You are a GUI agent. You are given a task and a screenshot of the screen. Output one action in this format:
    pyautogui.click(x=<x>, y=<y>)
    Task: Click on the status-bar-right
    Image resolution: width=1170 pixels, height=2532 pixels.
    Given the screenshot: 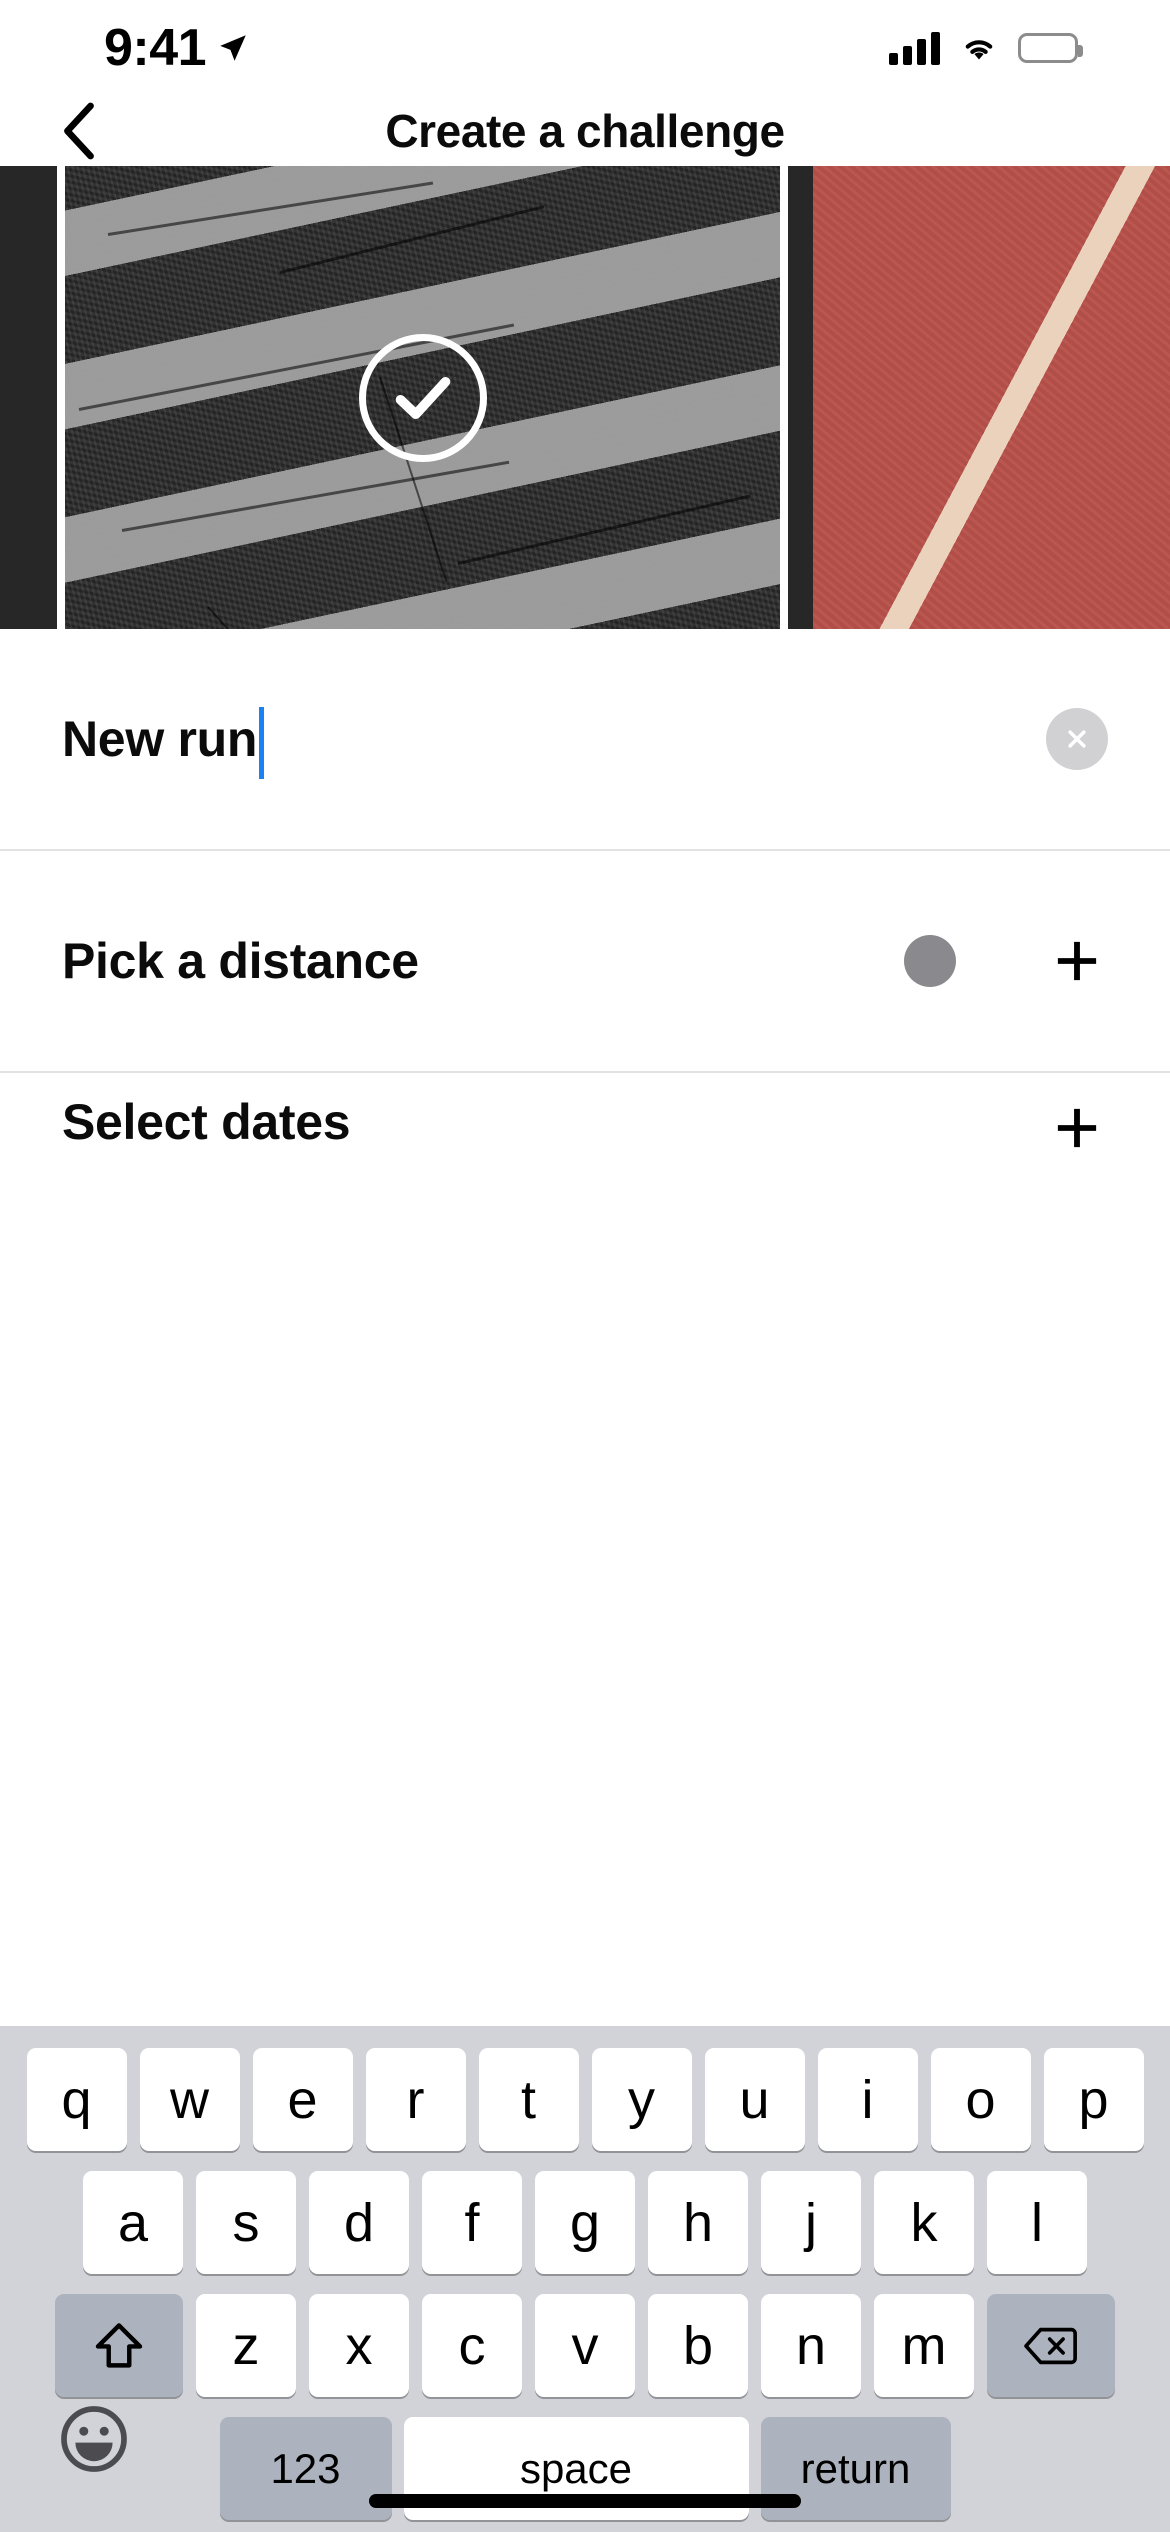 What is the action you would take?
    pyautogui.click(x=986, y=48)
    